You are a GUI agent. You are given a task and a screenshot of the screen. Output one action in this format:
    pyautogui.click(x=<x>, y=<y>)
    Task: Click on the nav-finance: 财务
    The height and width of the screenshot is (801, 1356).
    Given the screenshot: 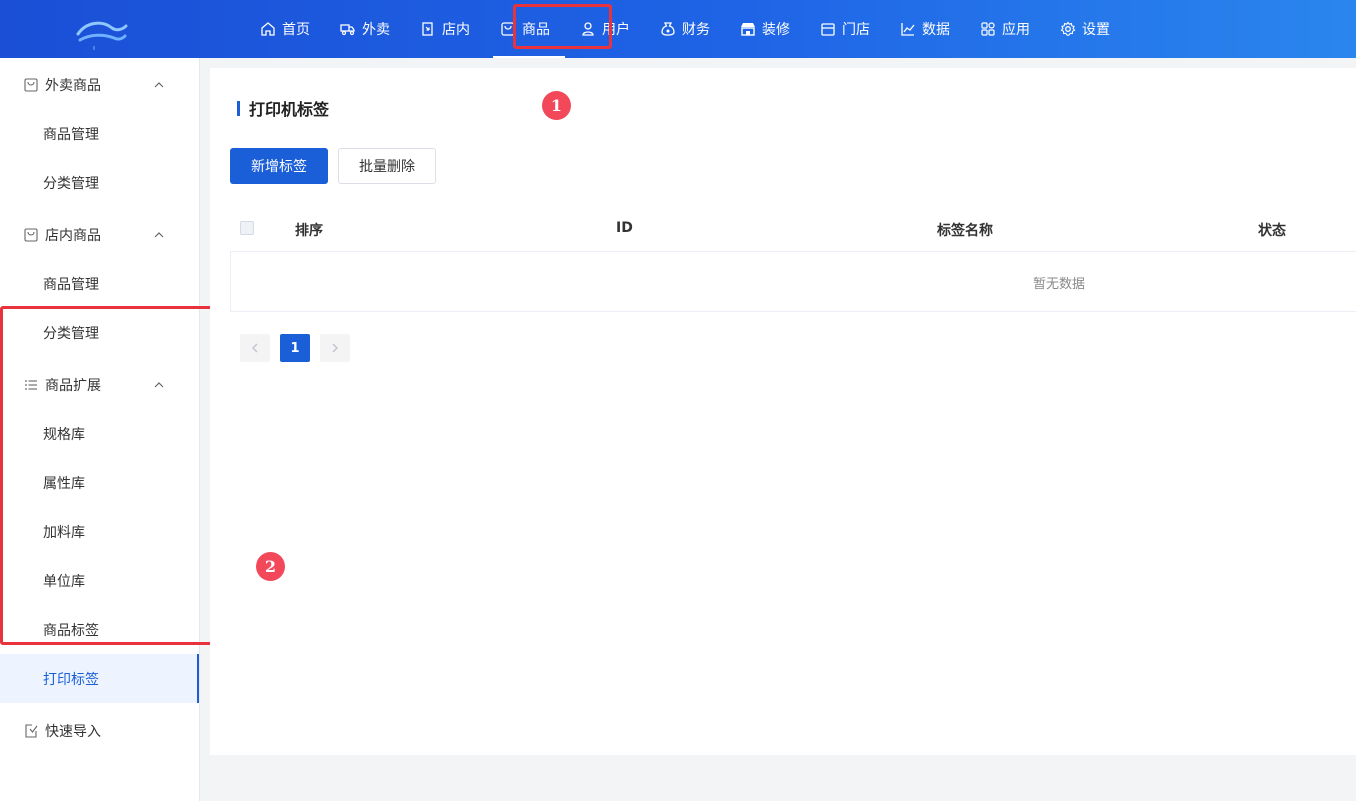 What is the action you would take?
    pyautogui.click(x=685, y=29)
    